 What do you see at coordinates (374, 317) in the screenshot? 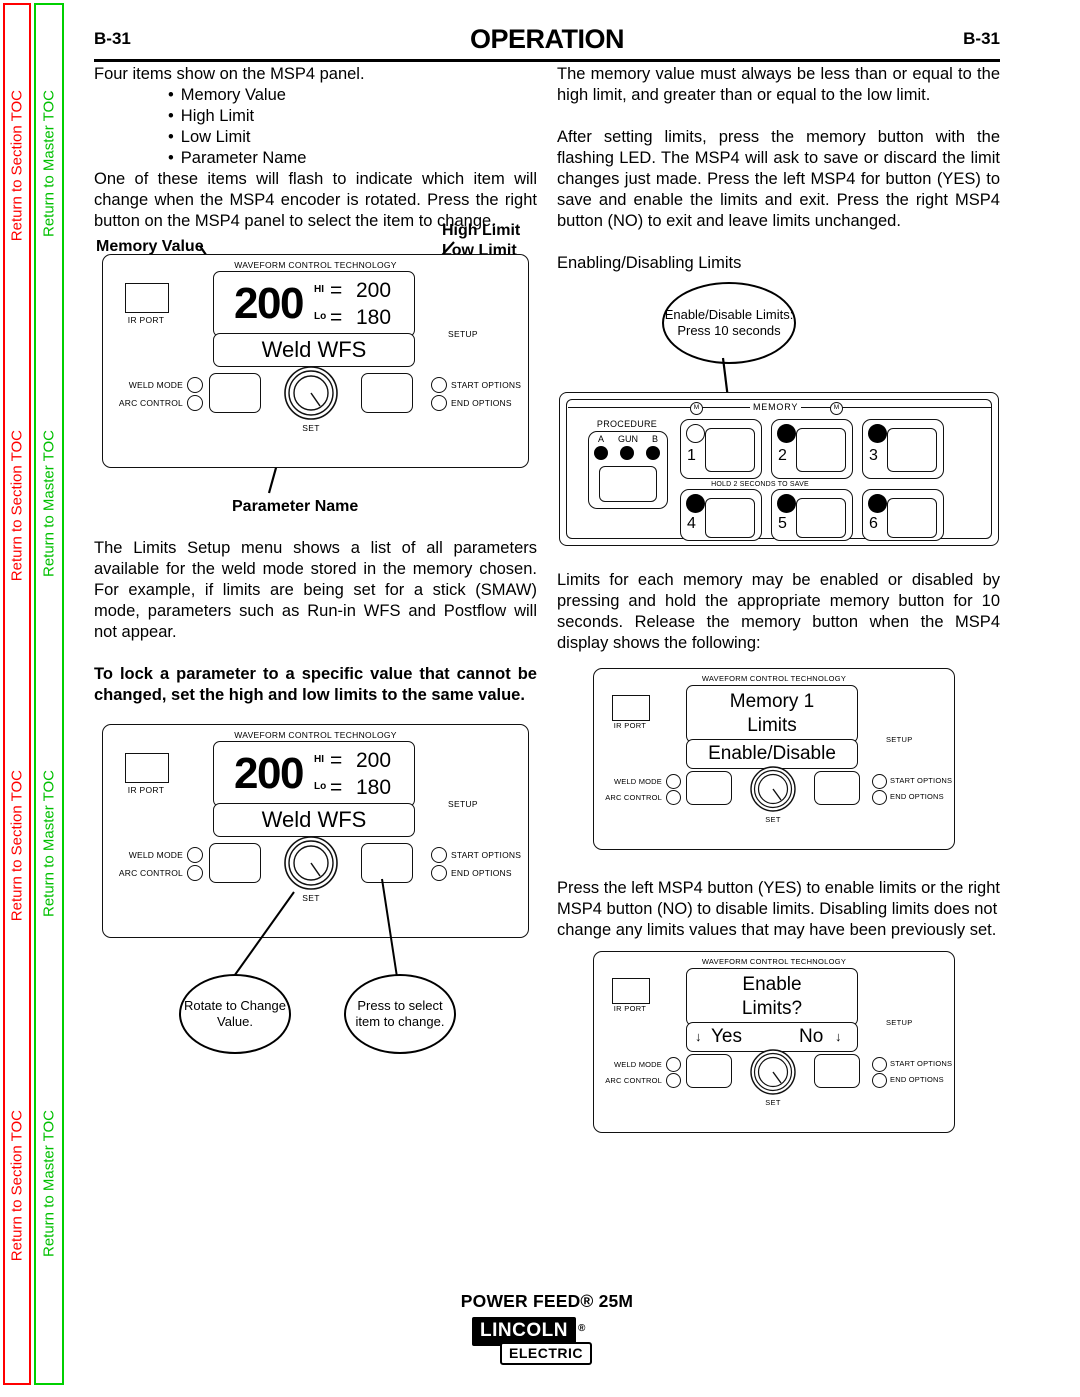
I see `lo-value: 180` at bounding box center [374, 317].